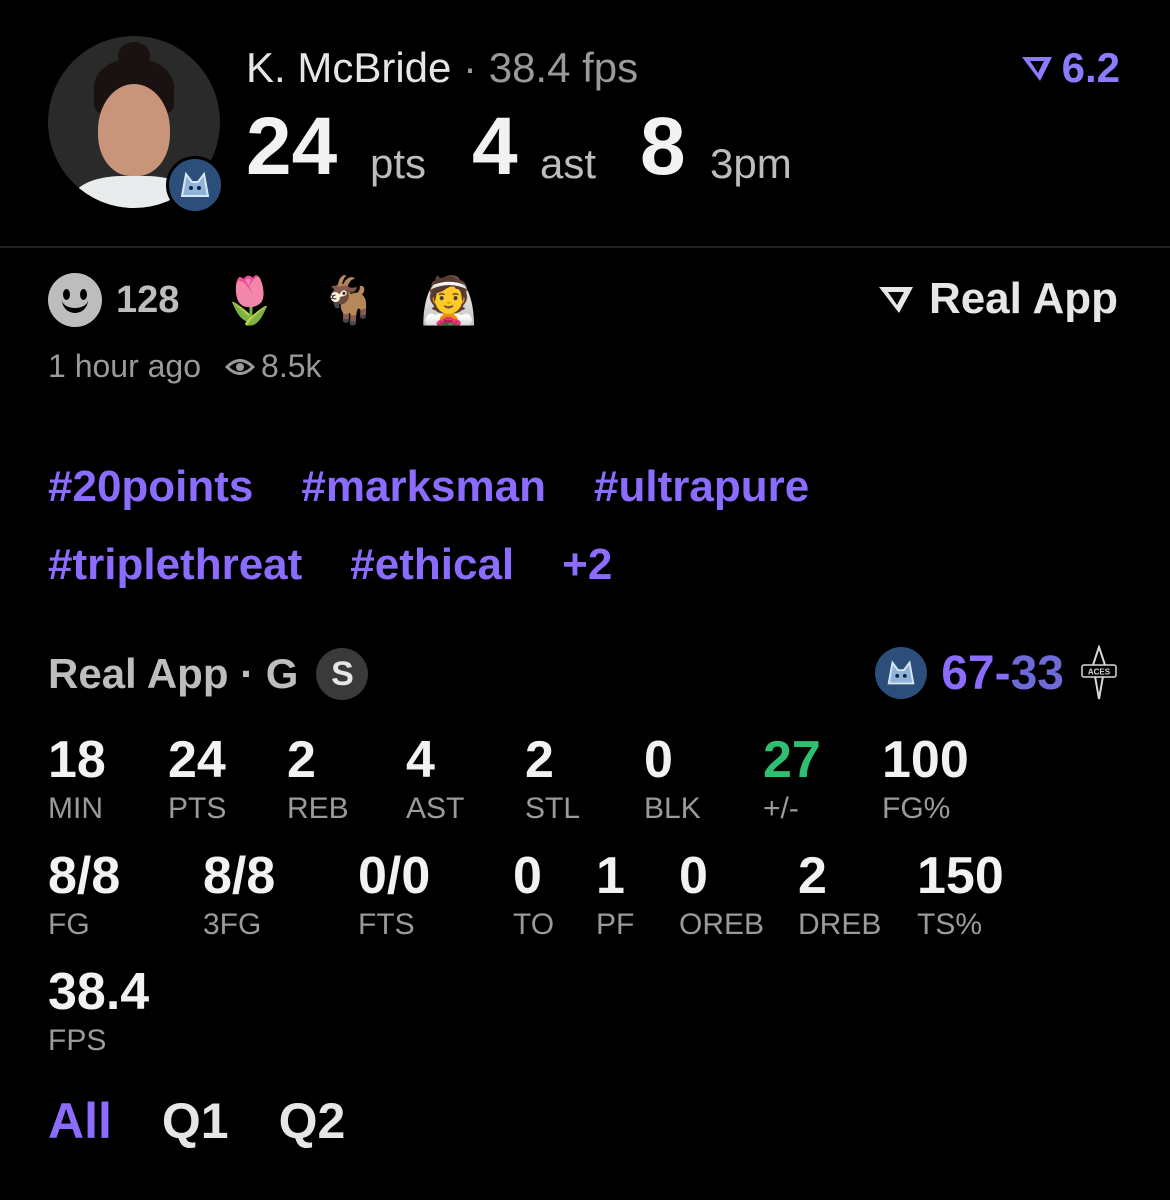  I want to click on stat-3fg: 8/8 3FG, so click(239, 895).